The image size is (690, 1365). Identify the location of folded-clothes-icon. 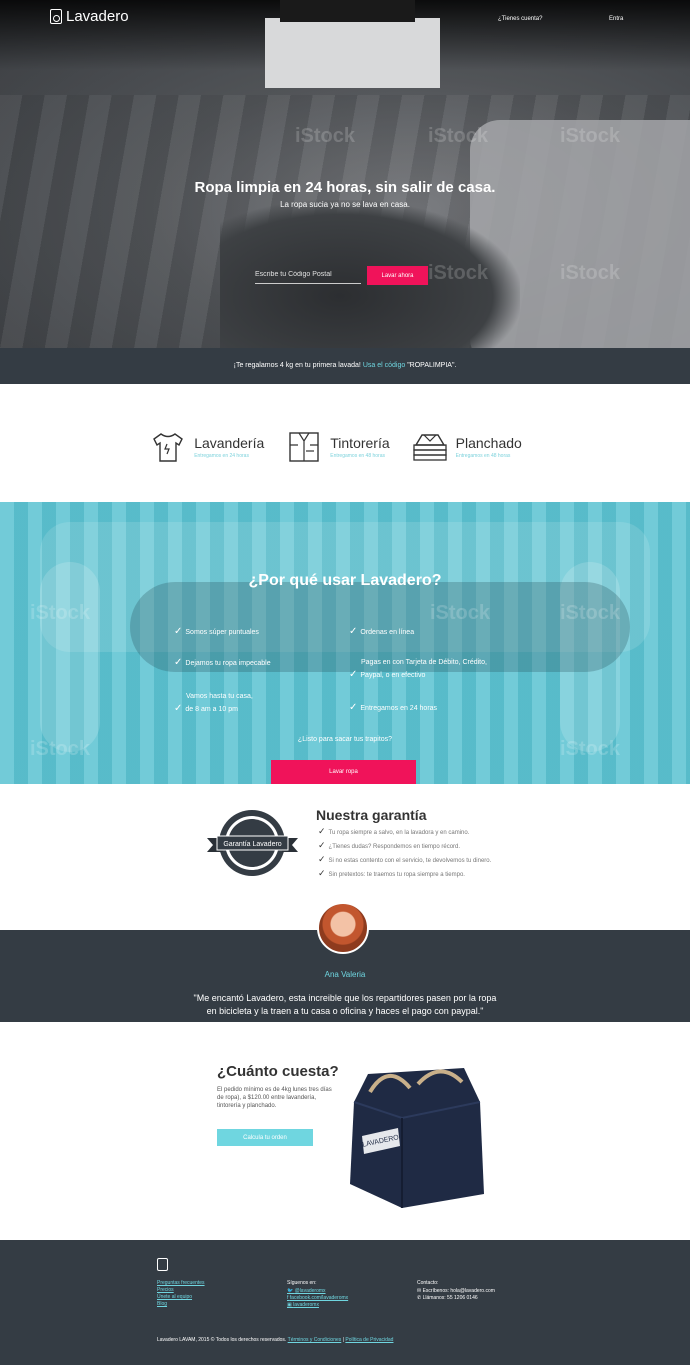
(429, 447).